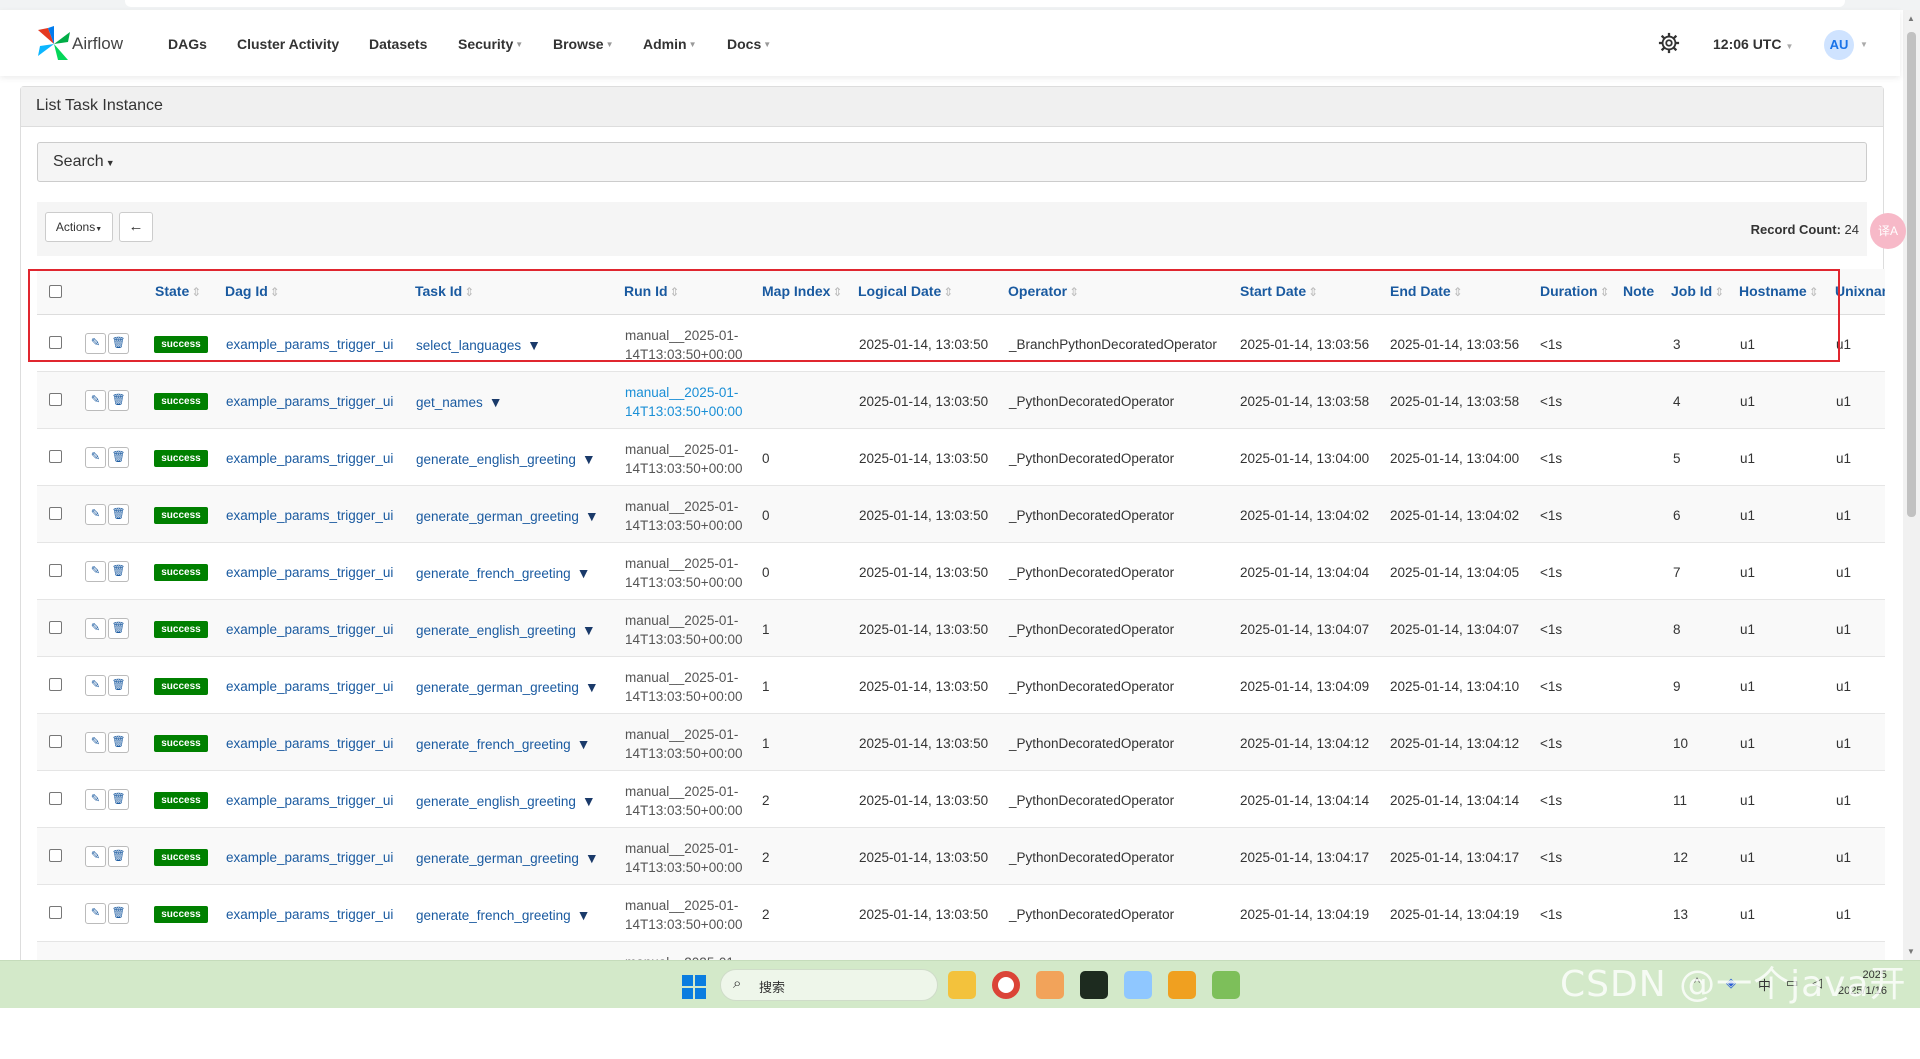 The height and width of the screenshot is (1059, 1920). Describe the element at coordinates (962, 985) in the screenshot. I see `file-explorer-icon` at that location.